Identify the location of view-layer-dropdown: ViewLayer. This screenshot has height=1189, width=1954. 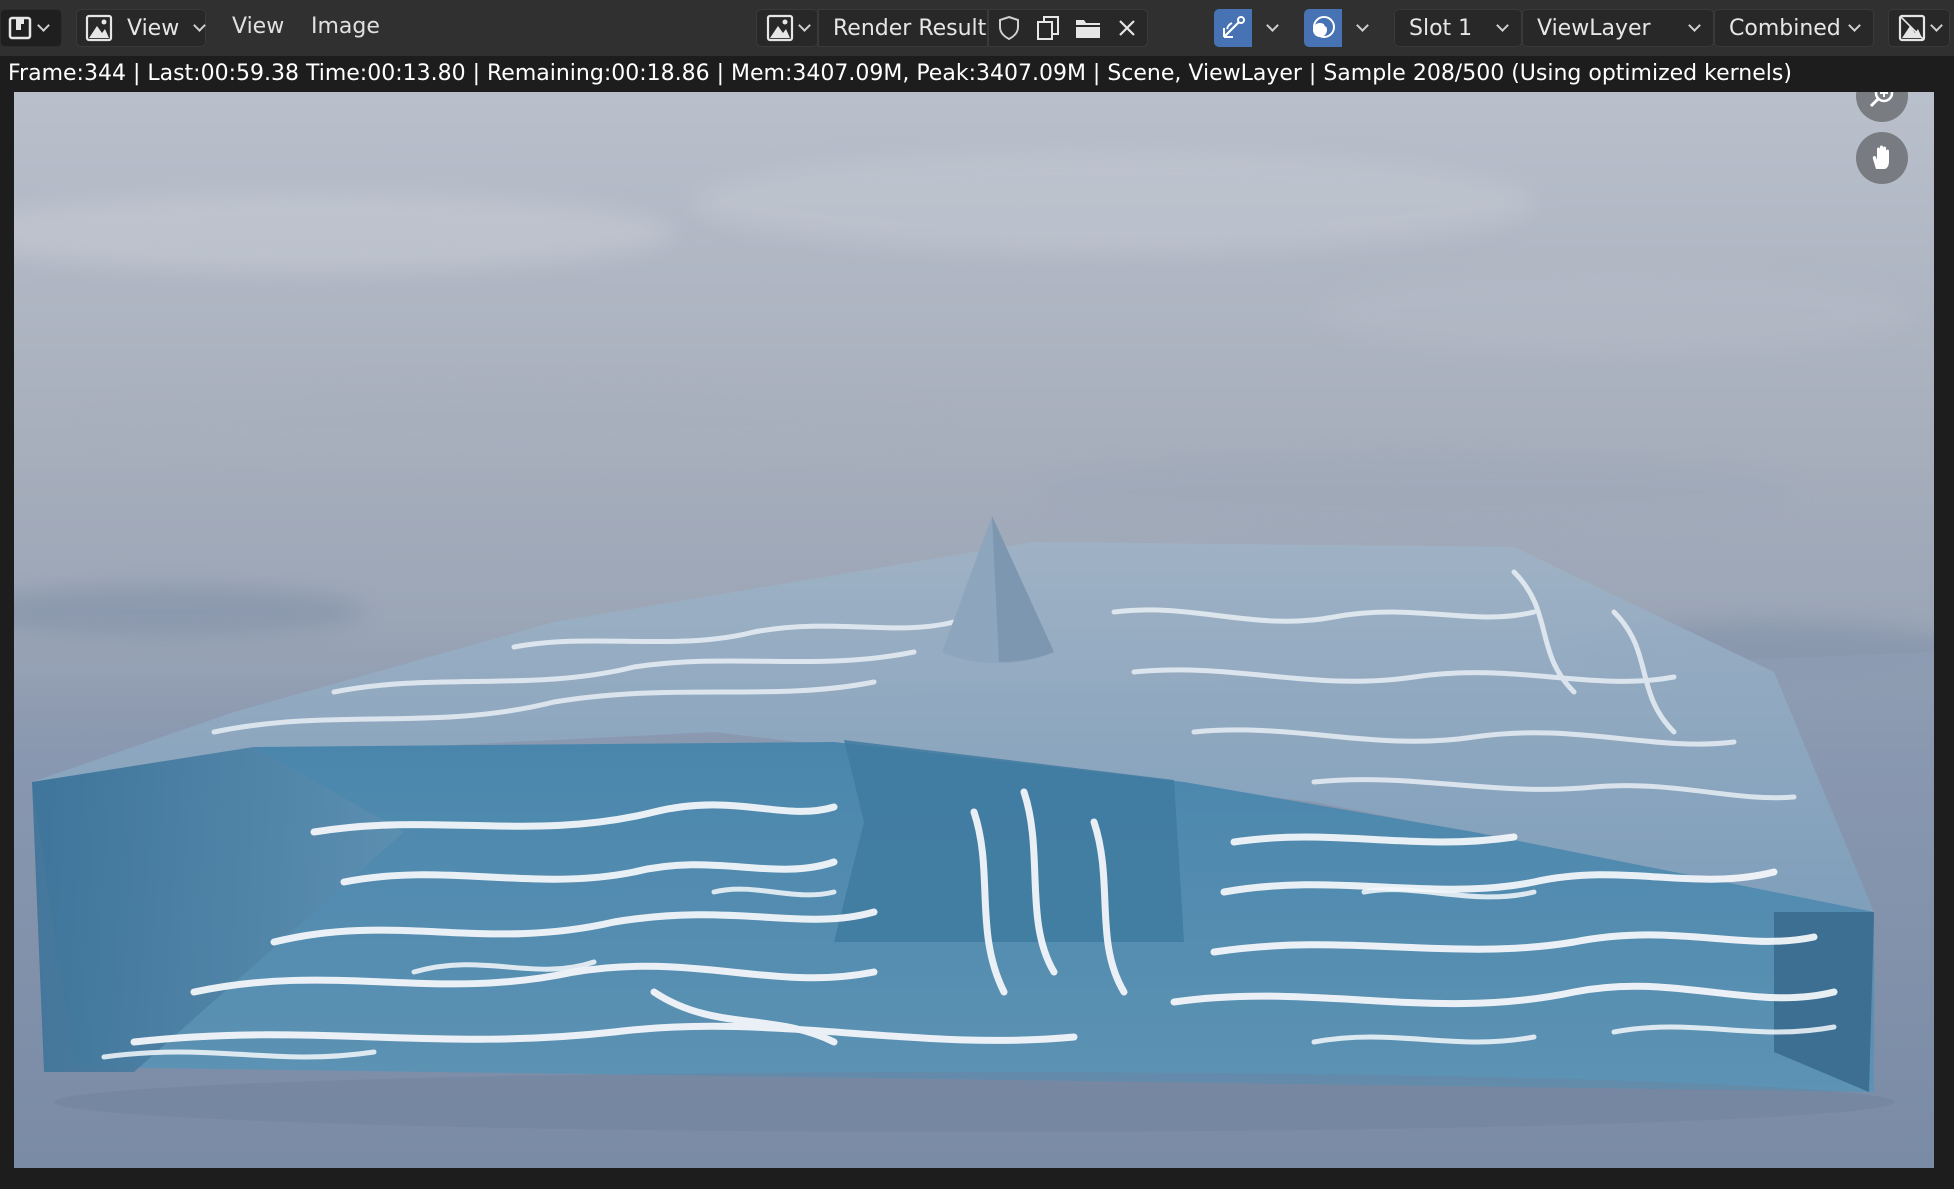
(1618, 28).